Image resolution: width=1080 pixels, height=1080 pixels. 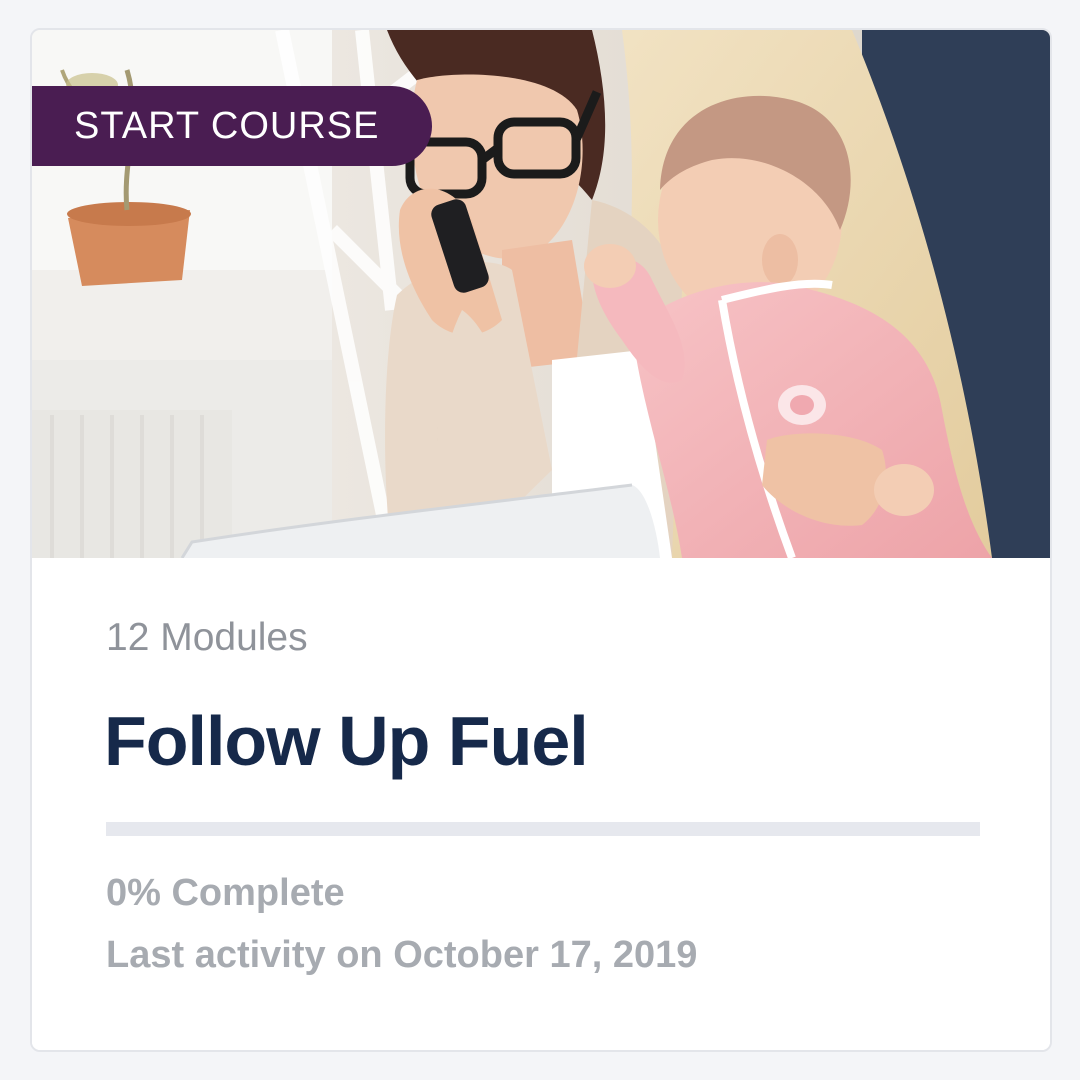 What do you see at coordinates (225, 893) in the screenshot?
I see `progress-text: 0% Complete` at bounding box center [225, 893].